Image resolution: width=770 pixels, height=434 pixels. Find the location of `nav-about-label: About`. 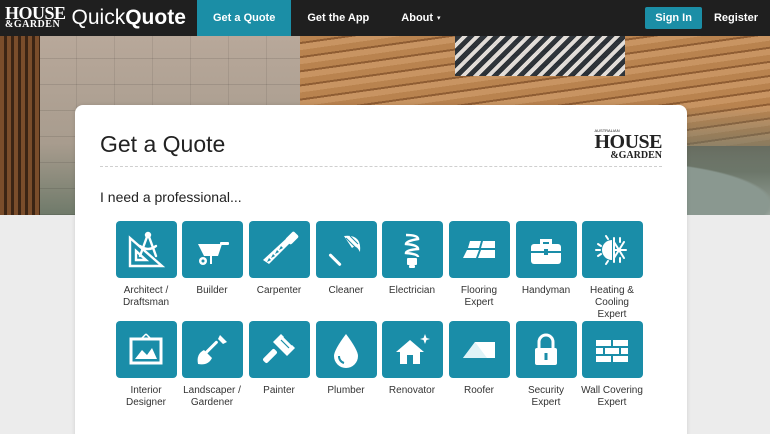

nav-about-label: About is located at coordinates (417, 18).